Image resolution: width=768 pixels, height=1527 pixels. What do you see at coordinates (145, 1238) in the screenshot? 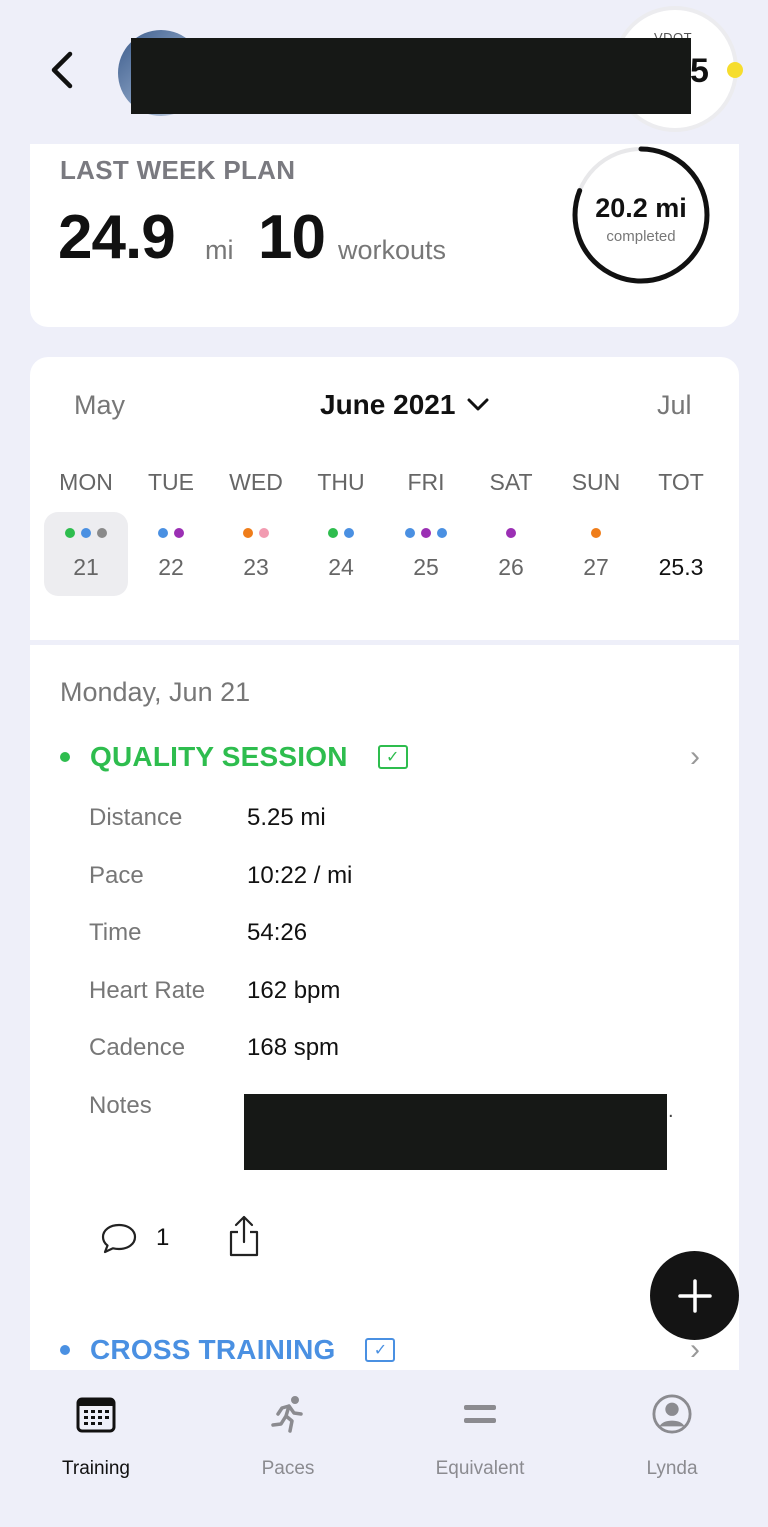
I see `comments-button: 1` at bounding box center [145, 1238].